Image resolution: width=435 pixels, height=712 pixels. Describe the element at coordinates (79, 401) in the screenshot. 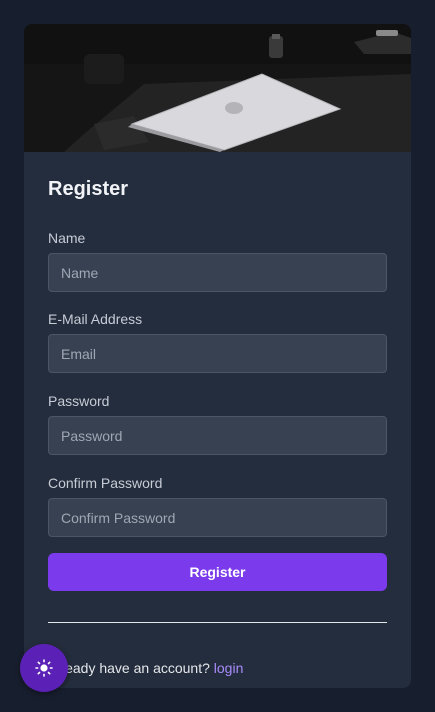

I see `password-label: Password` at that location.